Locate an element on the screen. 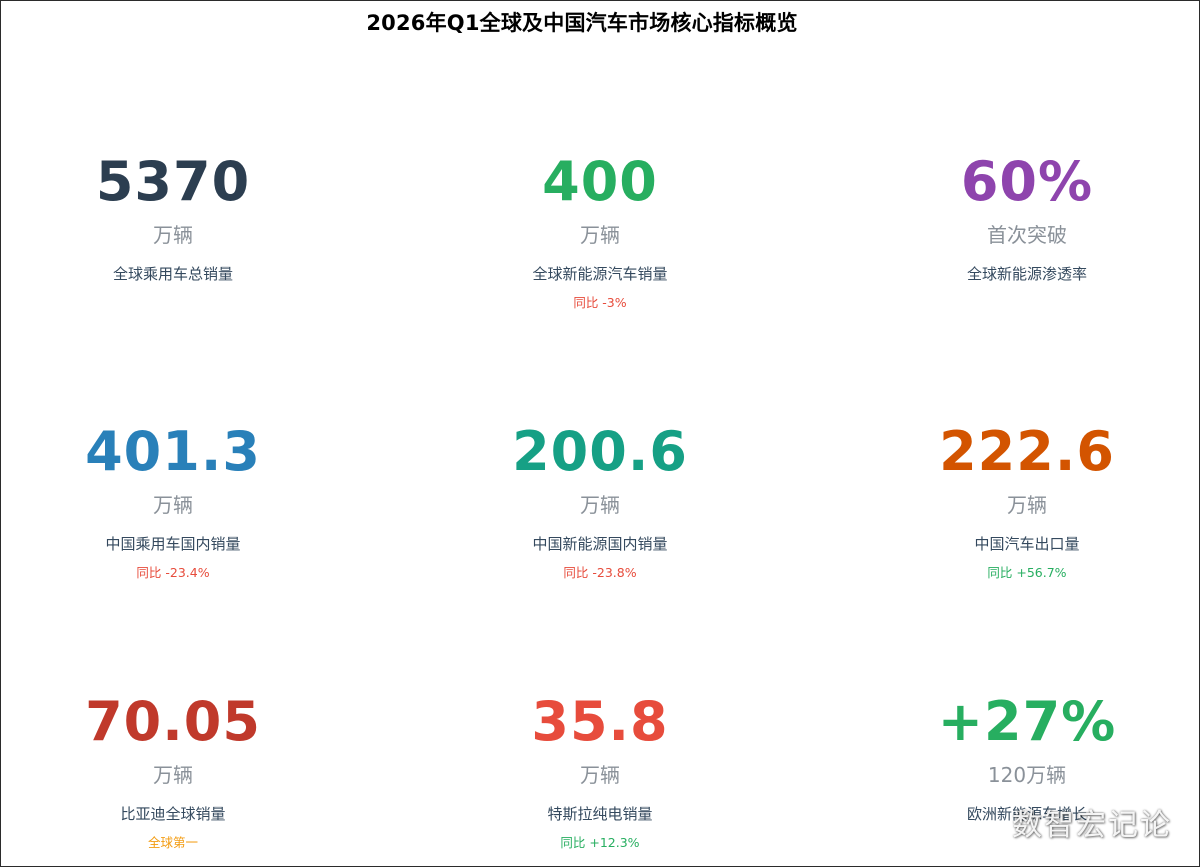 The image size is (1200, 867). metric-value: 200.6 is located at coordinates (600, 451).